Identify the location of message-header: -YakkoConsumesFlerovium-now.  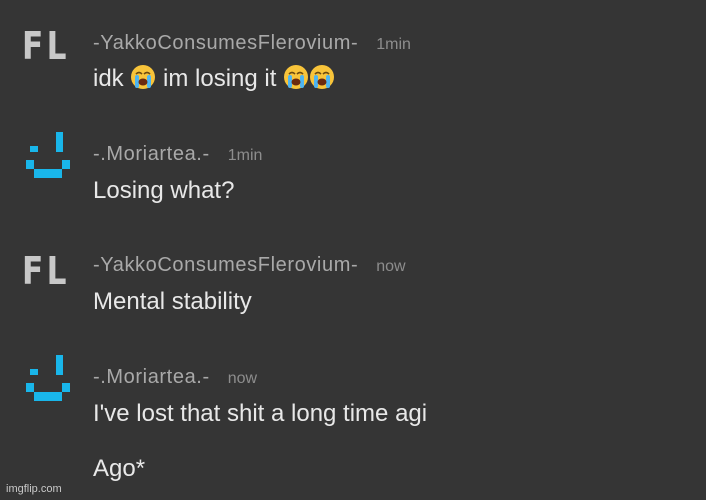
(249, 265).